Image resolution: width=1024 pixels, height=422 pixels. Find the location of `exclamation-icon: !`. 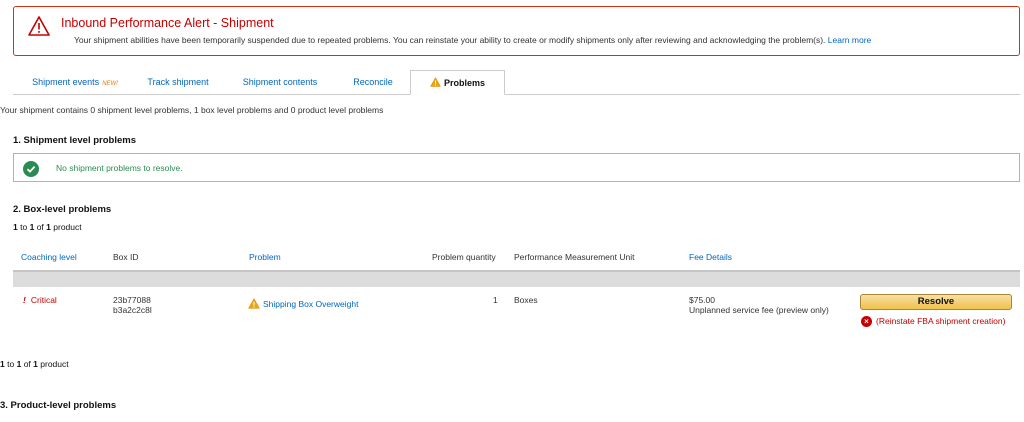

exclamation-icon: ! is located at coordinates (24, 300).